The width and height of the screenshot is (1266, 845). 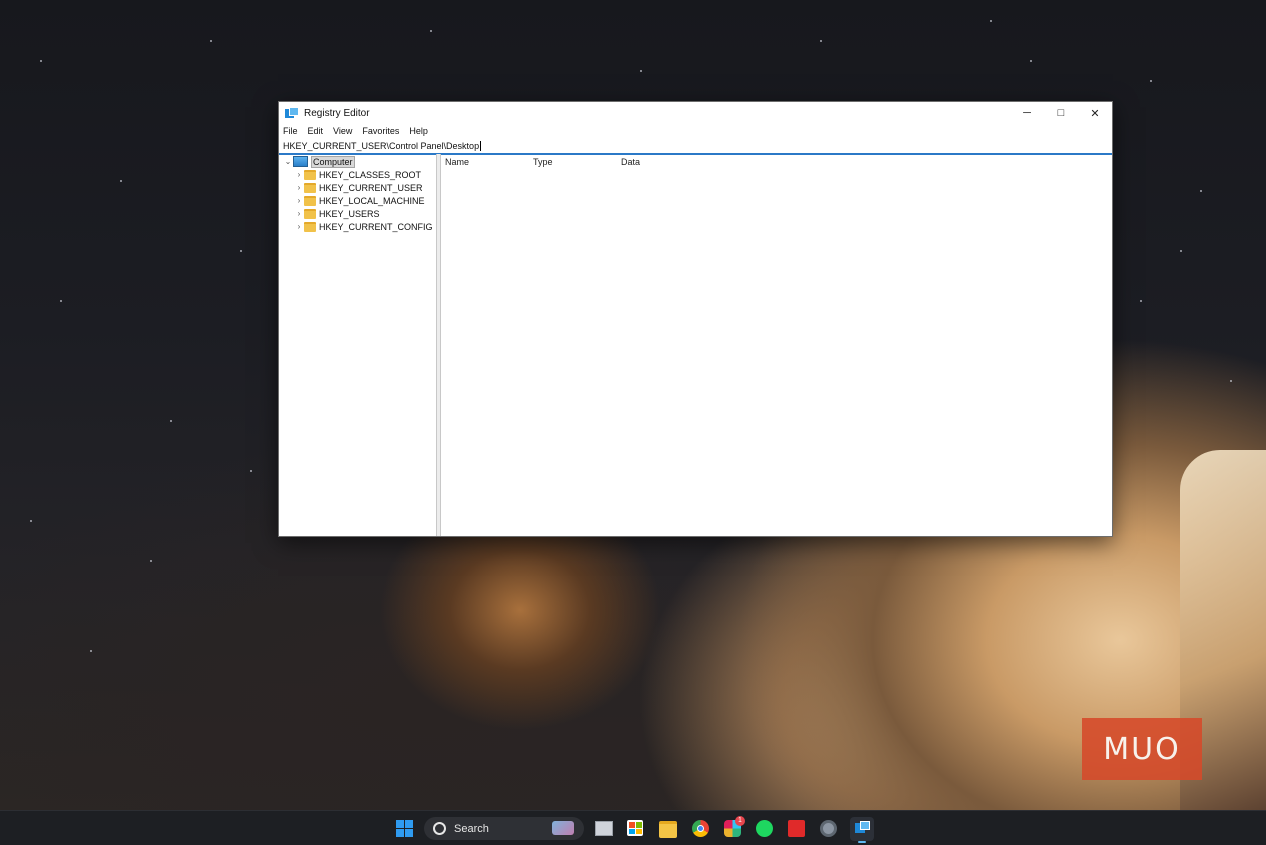 What do you see at coordinates (828, 828) in the screenshot?
I see `settings-icon` at bounding box center [828, 828].